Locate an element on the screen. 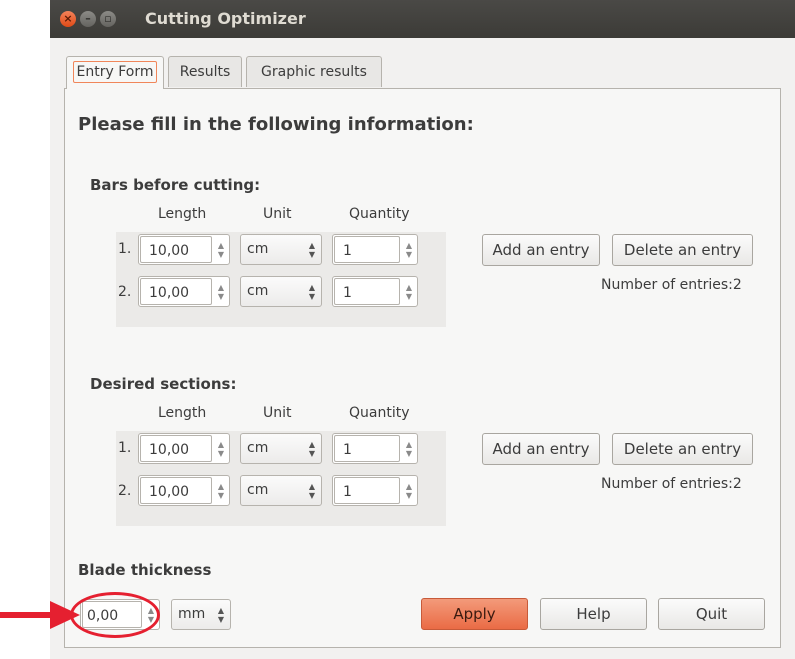  sections-row-1-length-spinner: 10,00 ▲ ▼ is located at coordinates (184, 448).